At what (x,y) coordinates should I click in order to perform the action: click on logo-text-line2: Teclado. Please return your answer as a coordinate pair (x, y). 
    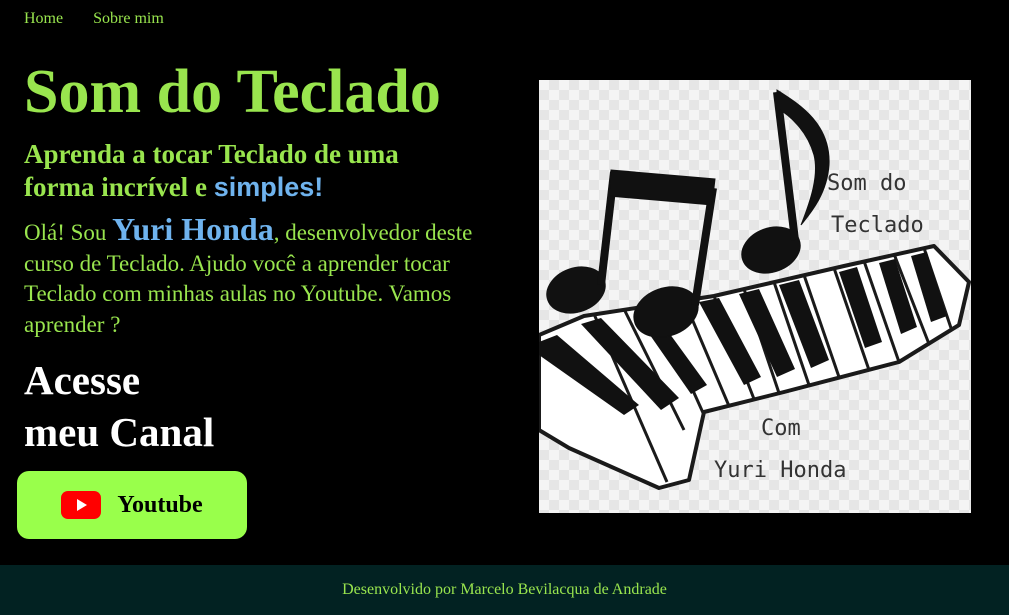
    Looking at the image, I should click on (877, 225).